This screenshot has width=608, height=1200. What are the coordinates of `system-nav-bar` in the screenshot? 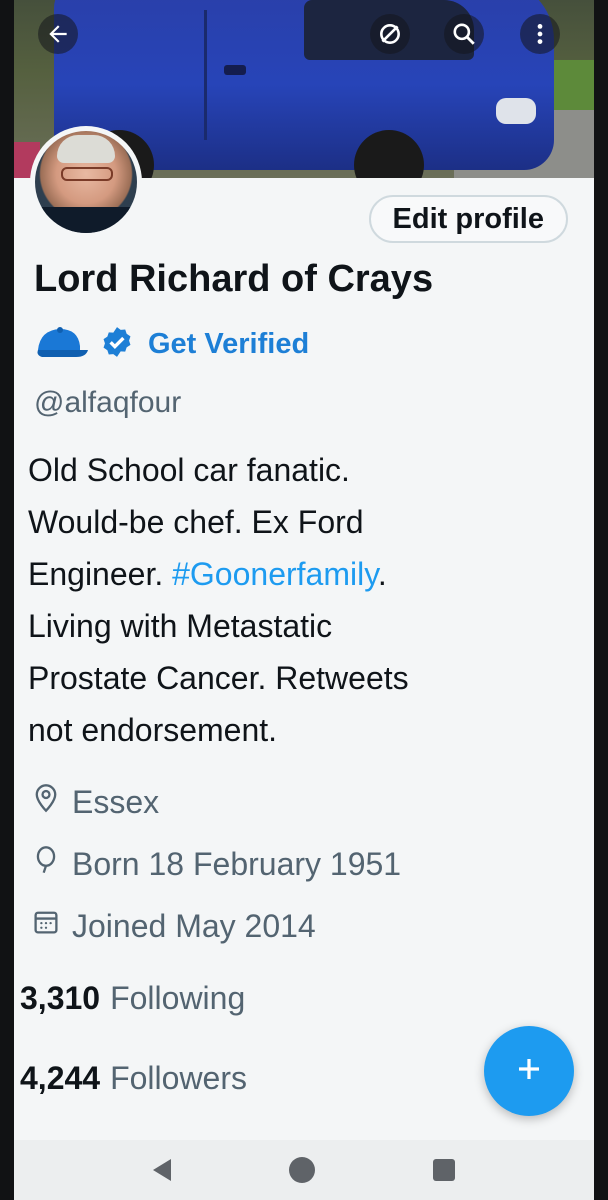 It's located at (304, 1170).